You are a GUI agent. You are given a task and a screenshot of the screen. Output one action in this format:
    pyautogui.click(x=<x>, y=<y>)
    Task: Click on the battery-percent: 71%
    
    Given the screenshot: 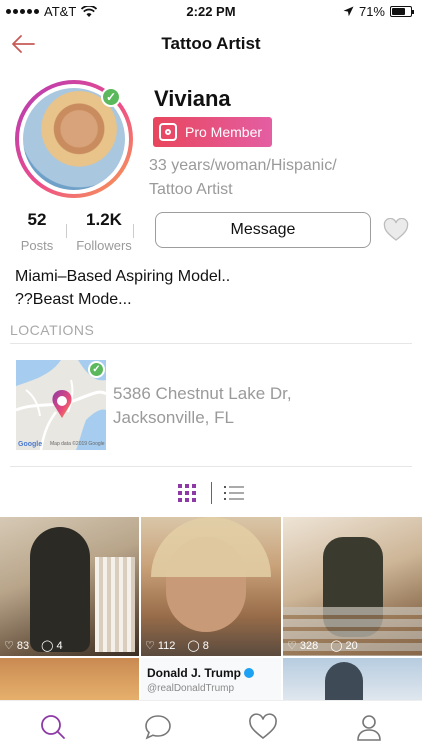 What is the action you would take?
    pyautogui.click(x=371, y=11)
    